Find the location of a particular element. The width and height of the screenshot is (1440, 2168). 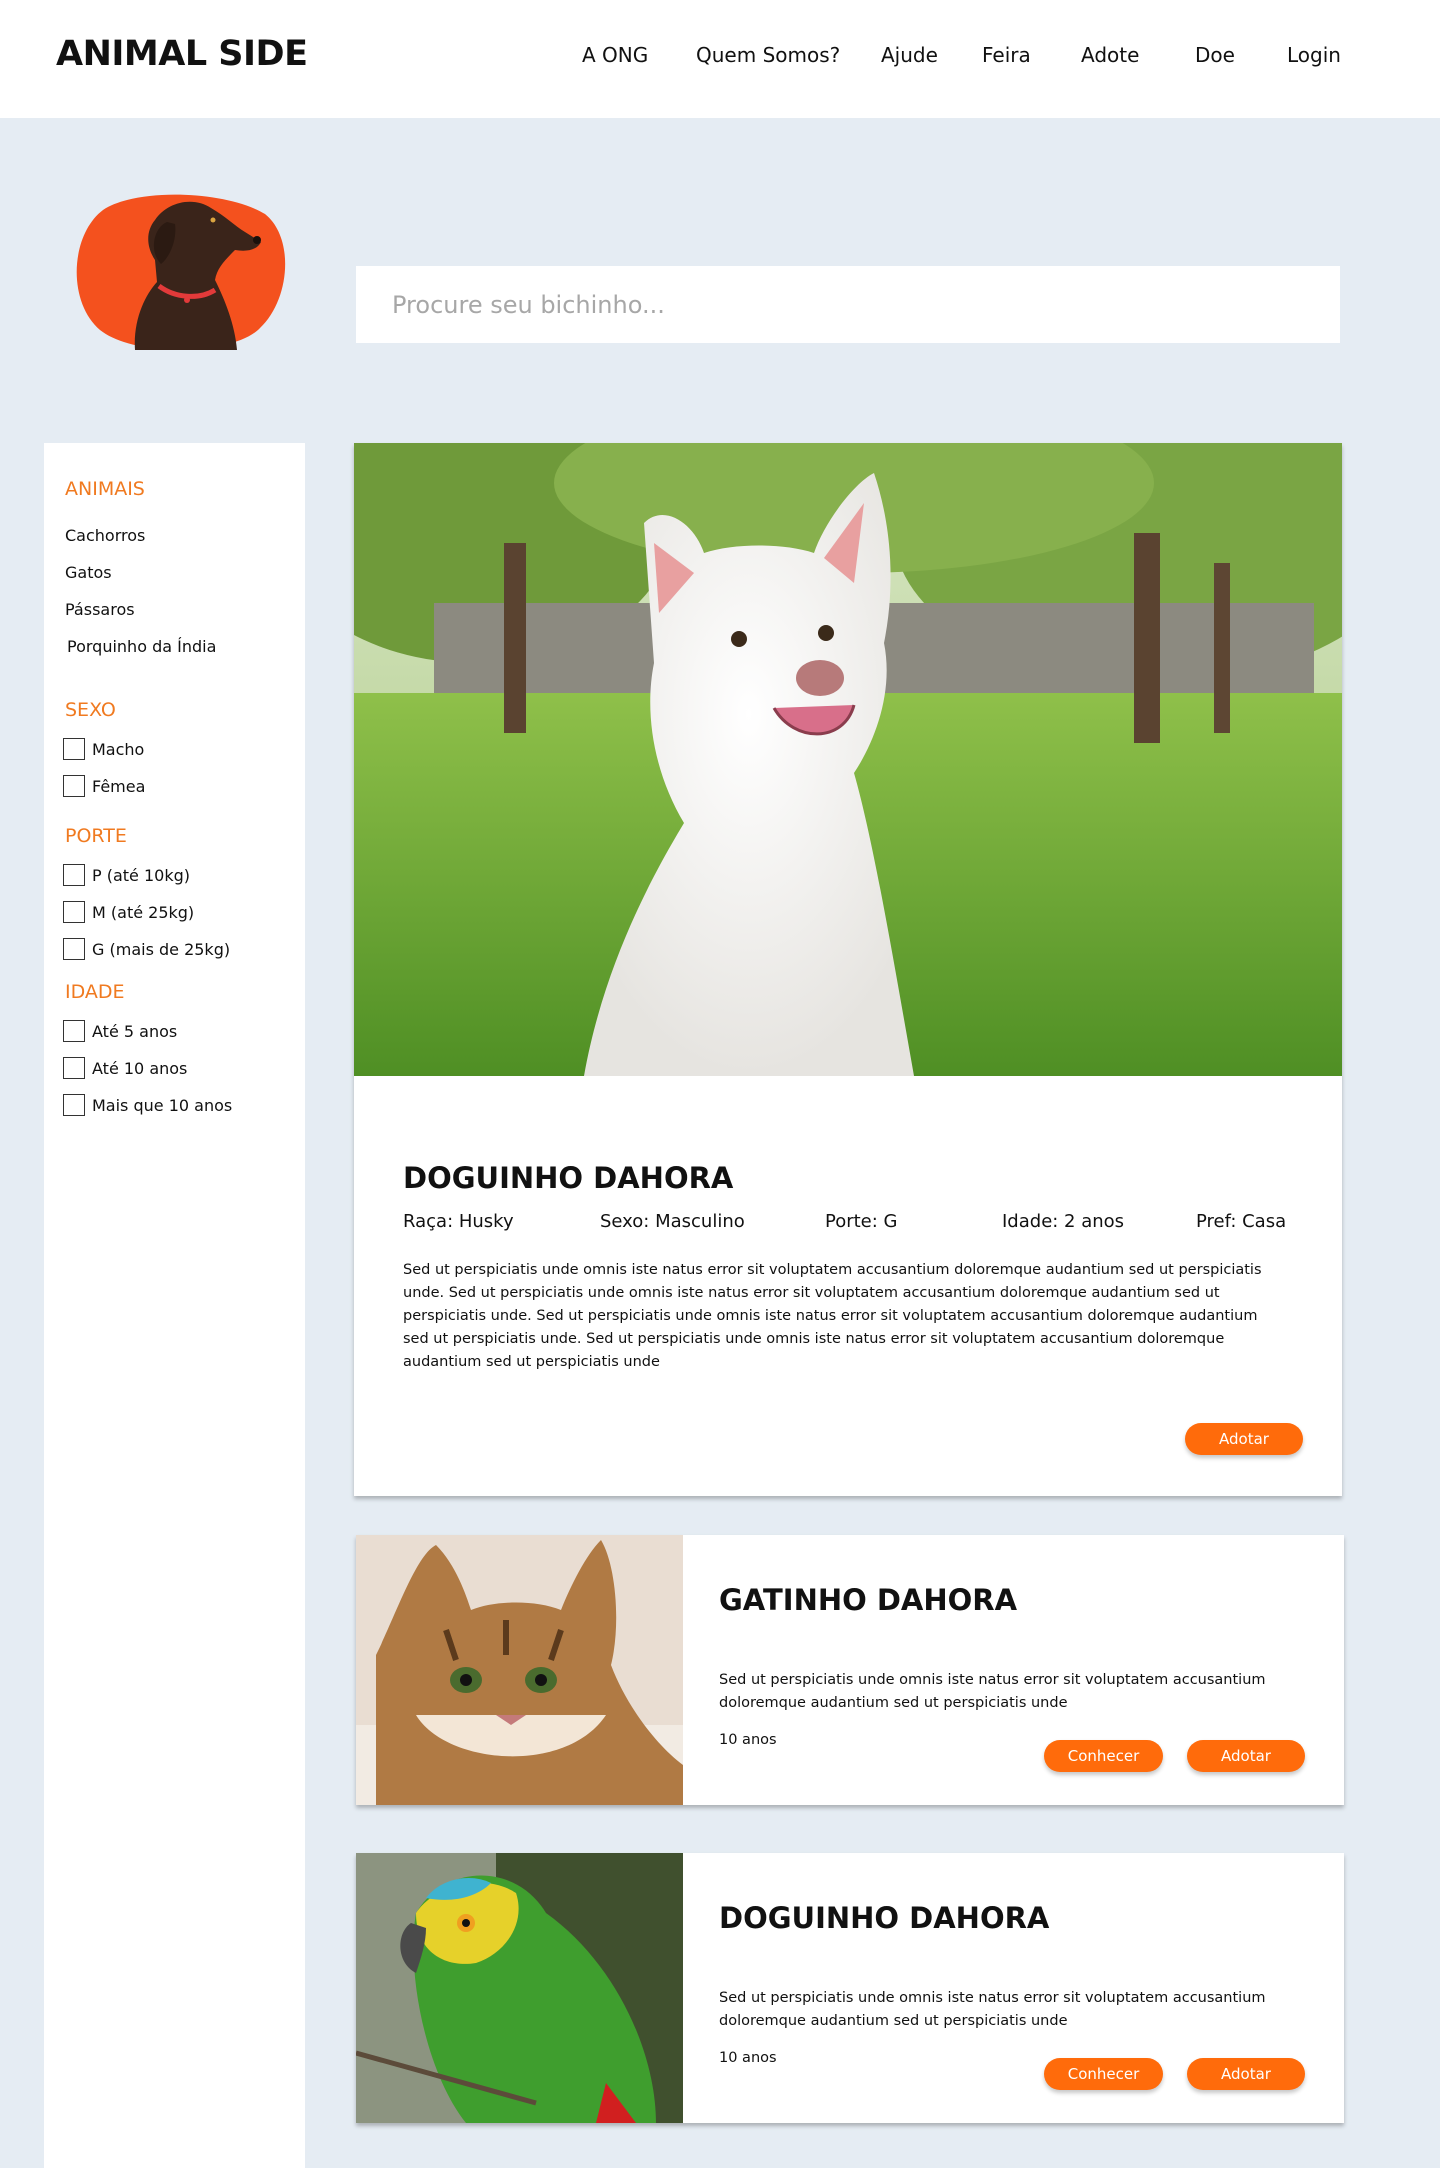

featured-pet-pref: Pref: Casa is located at coordinates (1241, 1221).